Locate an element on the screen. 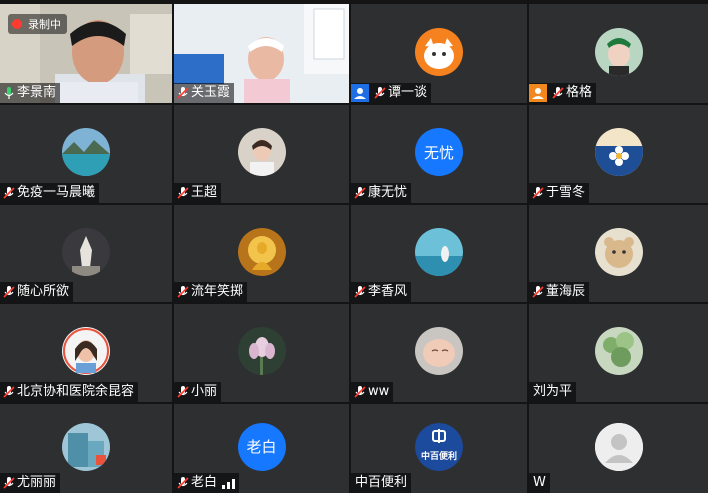 This screenshot has width=708, height=493. store-logo-text: 中百便利 is located at coordinates (438, 456).